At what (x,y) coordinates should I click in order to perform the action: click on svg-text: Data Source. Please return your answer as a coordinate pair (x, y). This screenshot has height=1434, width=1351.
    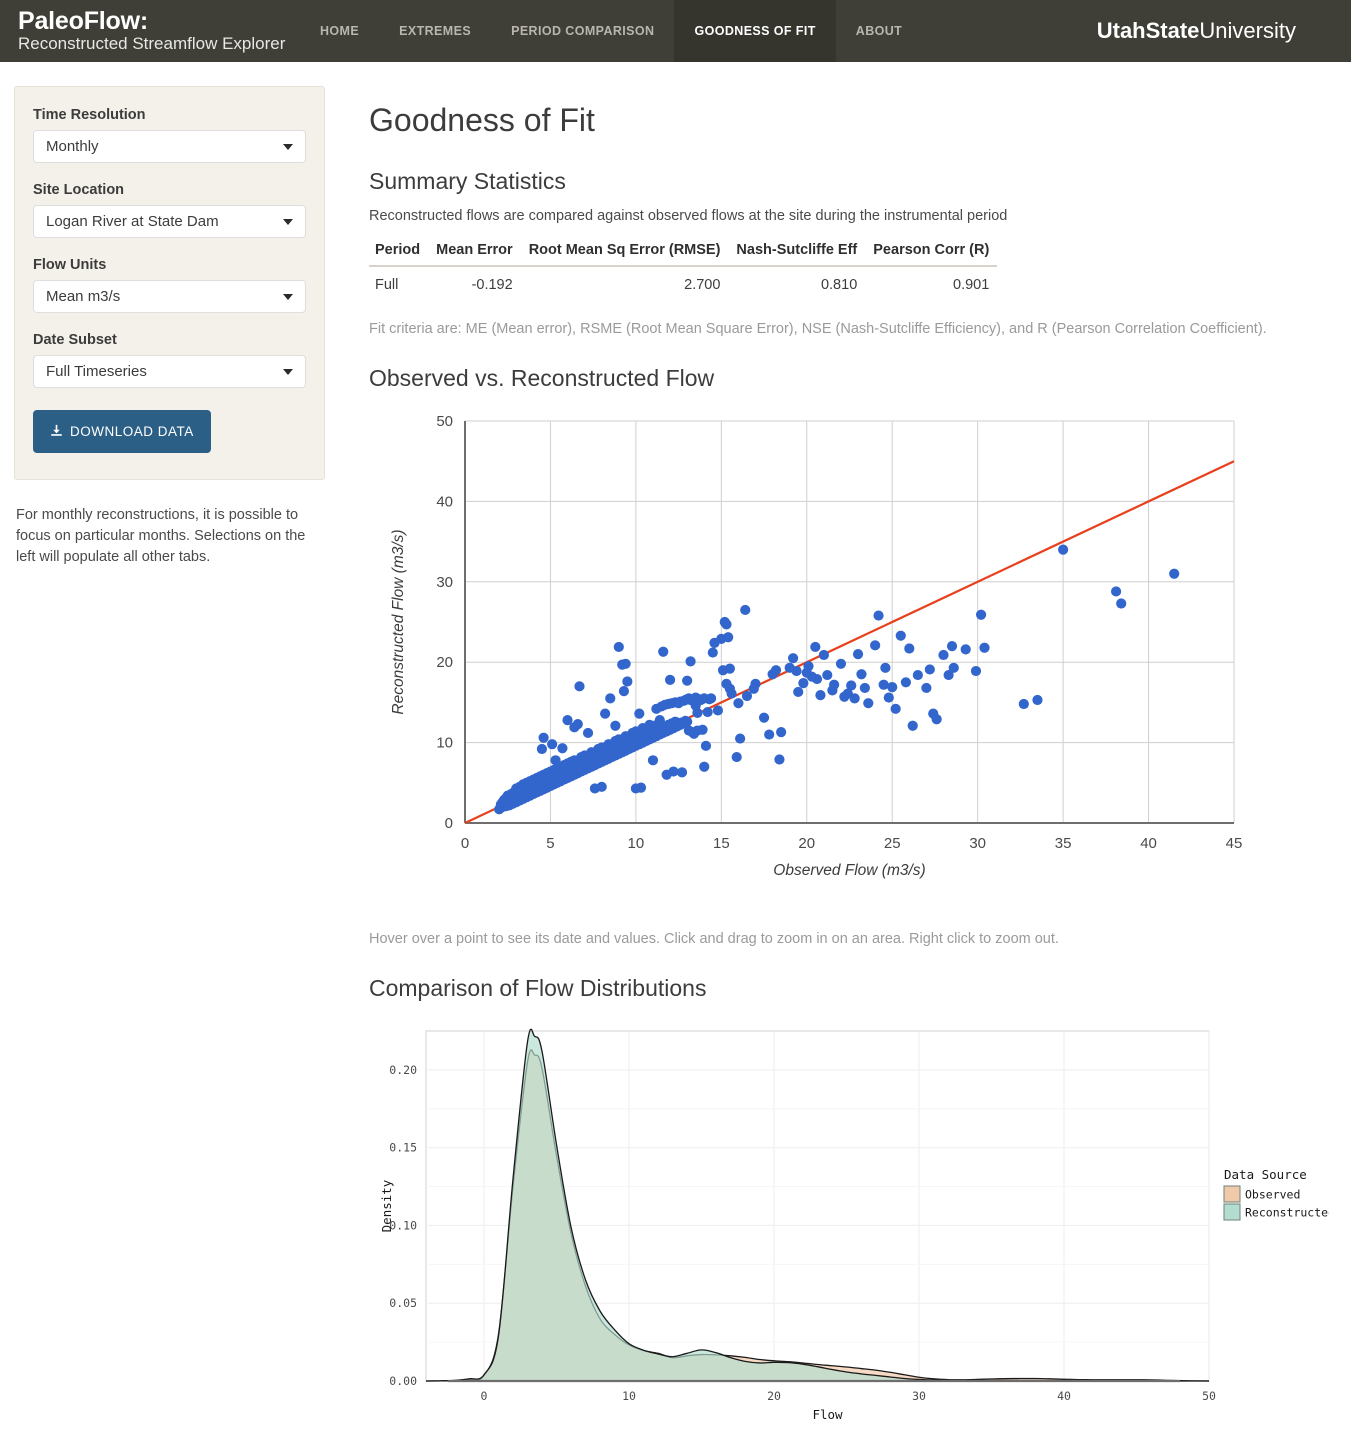
    Looking at the image, I should click on (1265, 1174).